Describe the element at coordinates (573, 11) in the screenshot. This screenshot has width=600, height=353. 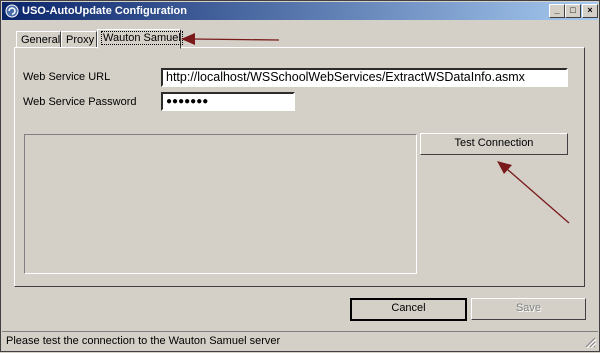
I see `maximize-button: □` at that location.